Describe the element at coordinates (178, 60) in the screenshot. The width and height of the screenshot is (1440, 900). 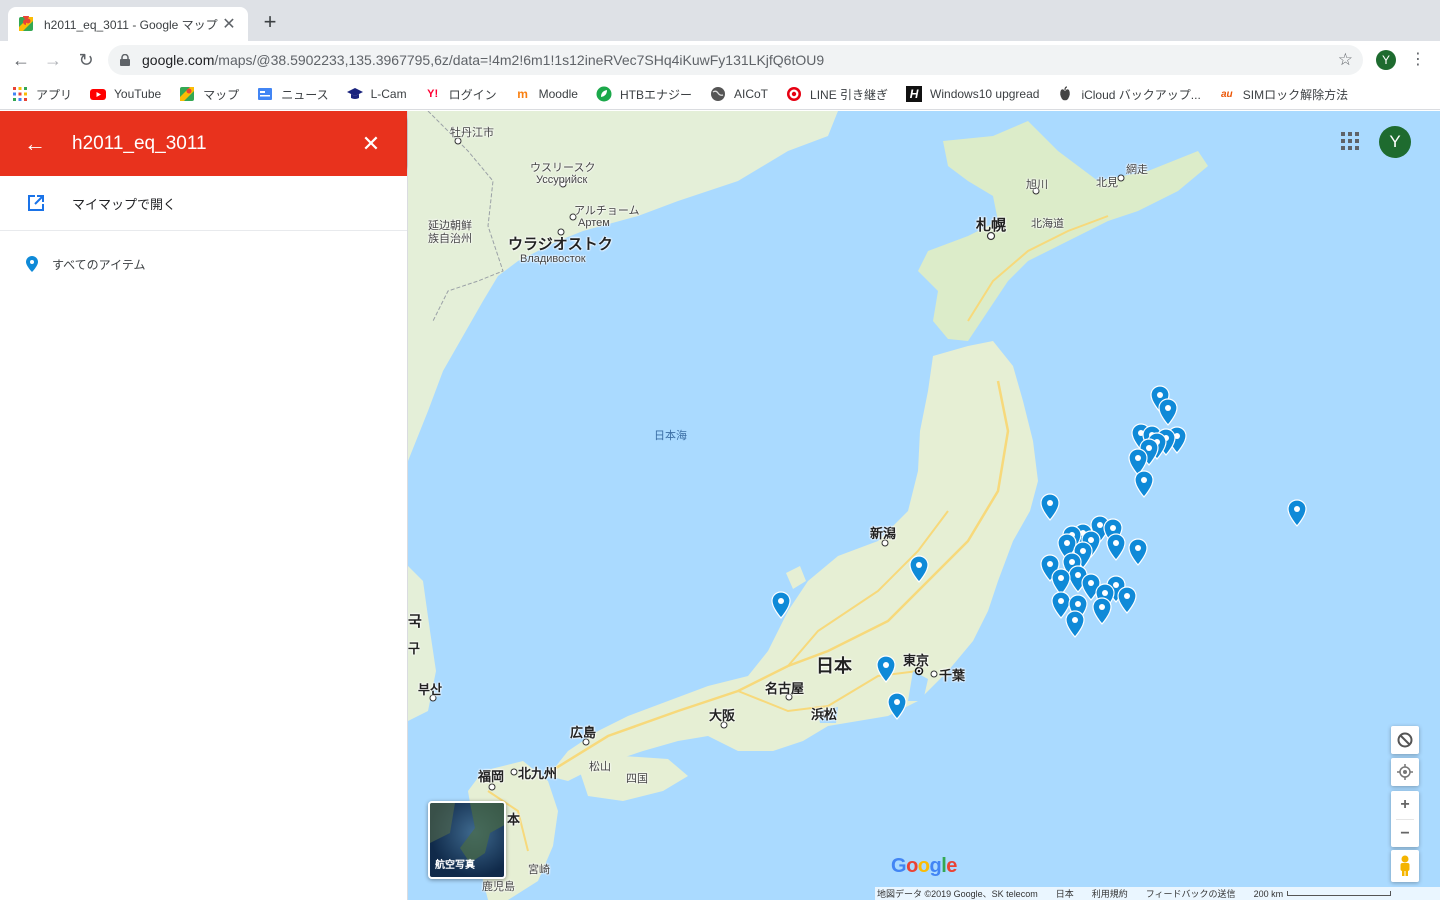
I see `url-host: google.com` at that location.